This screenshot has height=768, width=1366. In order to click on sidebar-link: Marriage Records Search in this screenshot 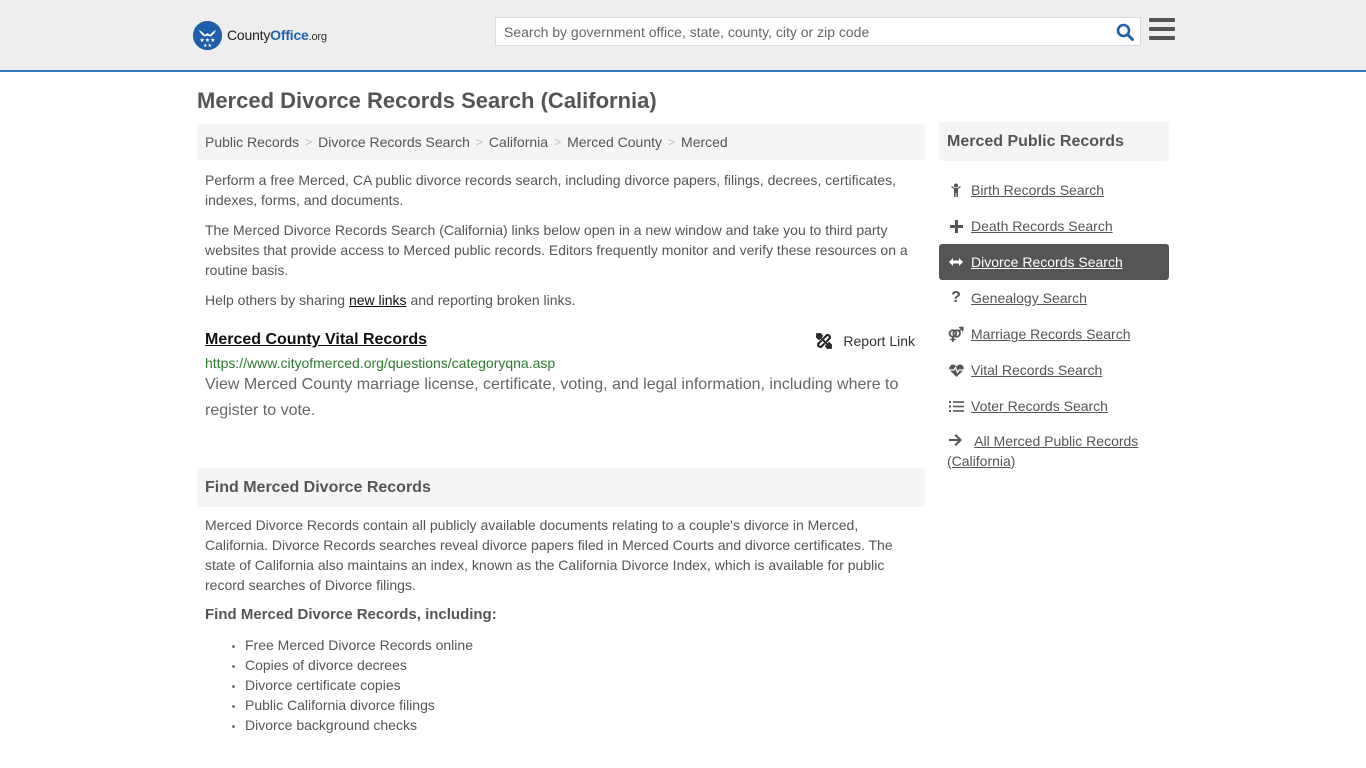, I will do `click(1051, 334)`.